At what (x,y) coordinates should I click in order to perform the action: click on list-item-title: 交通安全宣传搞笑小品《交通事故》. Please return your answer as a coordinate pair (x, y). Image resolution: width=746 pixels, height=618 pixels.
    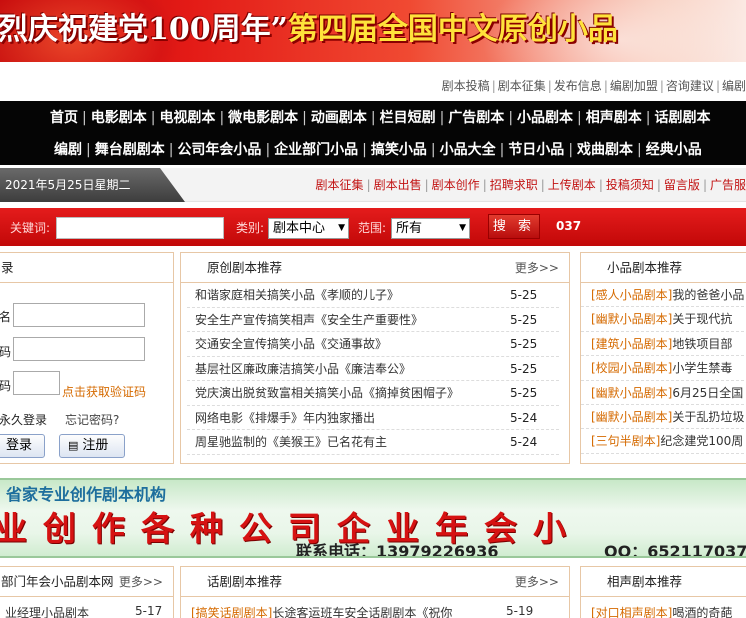
    Looking at the image, I should click on (291, 344).